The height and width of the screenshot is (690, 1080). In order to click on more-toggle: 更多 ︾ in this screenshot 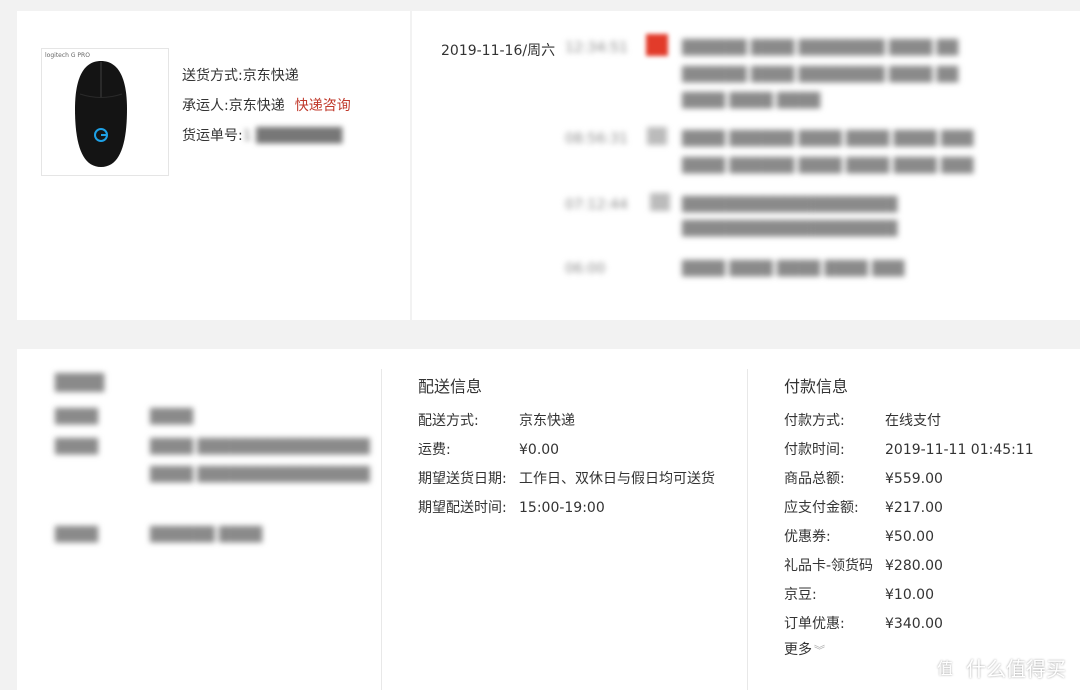, I will do `click(804, 649)`.